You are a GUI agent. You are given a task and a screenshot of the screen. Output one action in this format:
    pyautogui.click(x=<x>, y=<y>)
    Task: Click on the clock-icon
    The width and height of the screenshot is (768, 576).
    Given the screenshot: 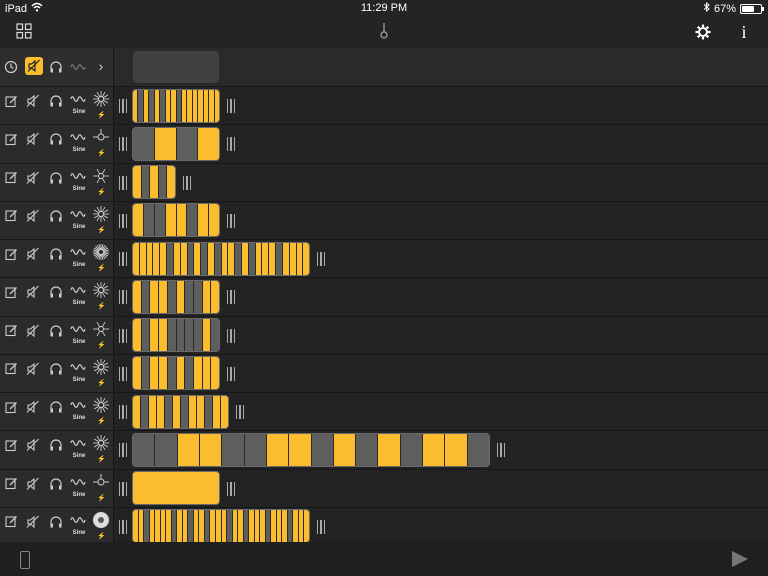 What is the action you would take?
    pyautogui.click(x=11, y=67)
    